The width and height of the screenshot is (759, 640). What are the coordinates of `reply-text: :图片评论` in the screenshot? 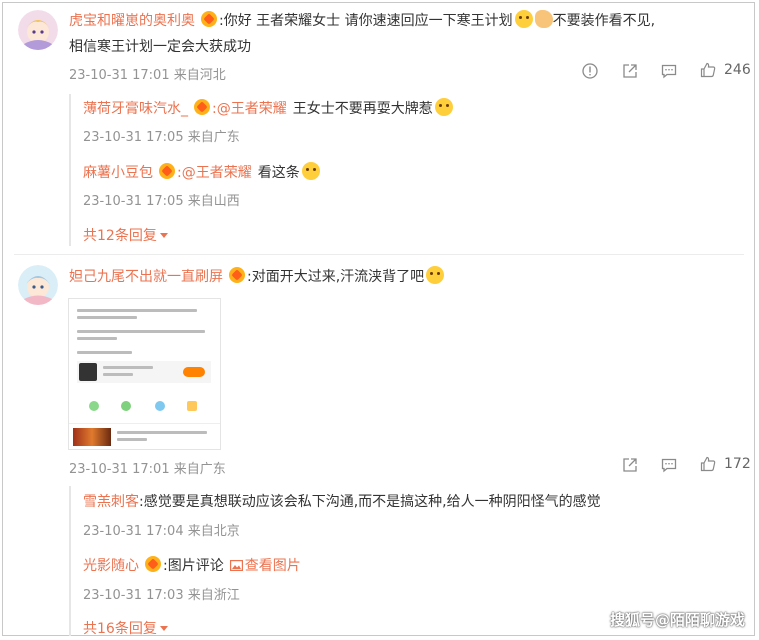 It's located at (193, 566).